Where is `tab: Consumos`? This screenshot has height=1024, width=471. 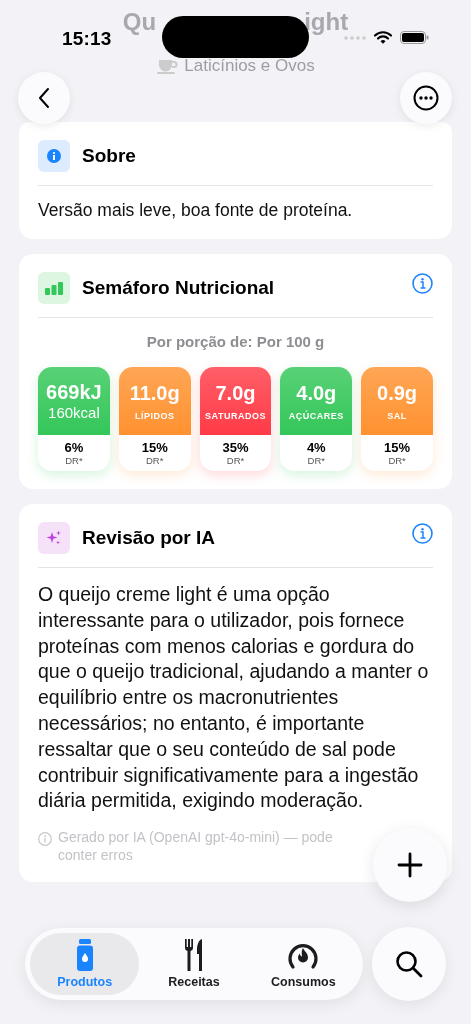 tab: Consumos is located at coordinates (303, 964).